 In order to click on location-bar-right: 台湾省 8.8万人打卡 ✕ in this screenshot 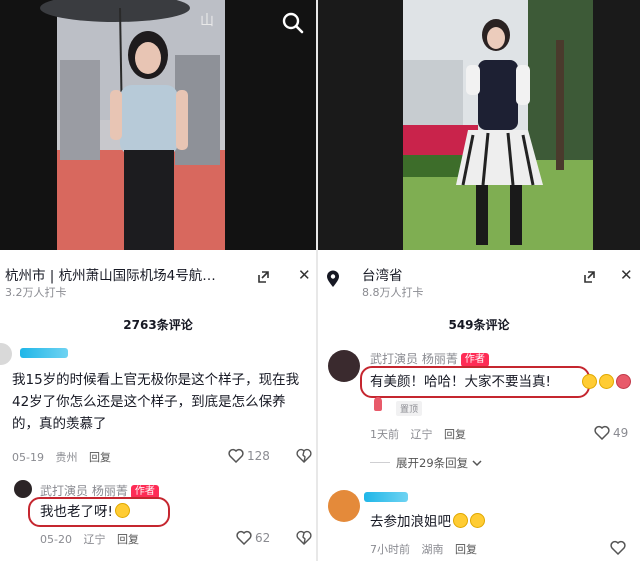, I will do `click(479, 280)`.